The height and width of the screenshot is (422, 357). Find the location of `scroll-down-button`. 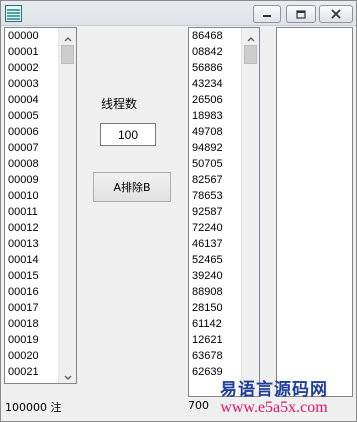

scroll-down-button is located at coordinates (67, 374).